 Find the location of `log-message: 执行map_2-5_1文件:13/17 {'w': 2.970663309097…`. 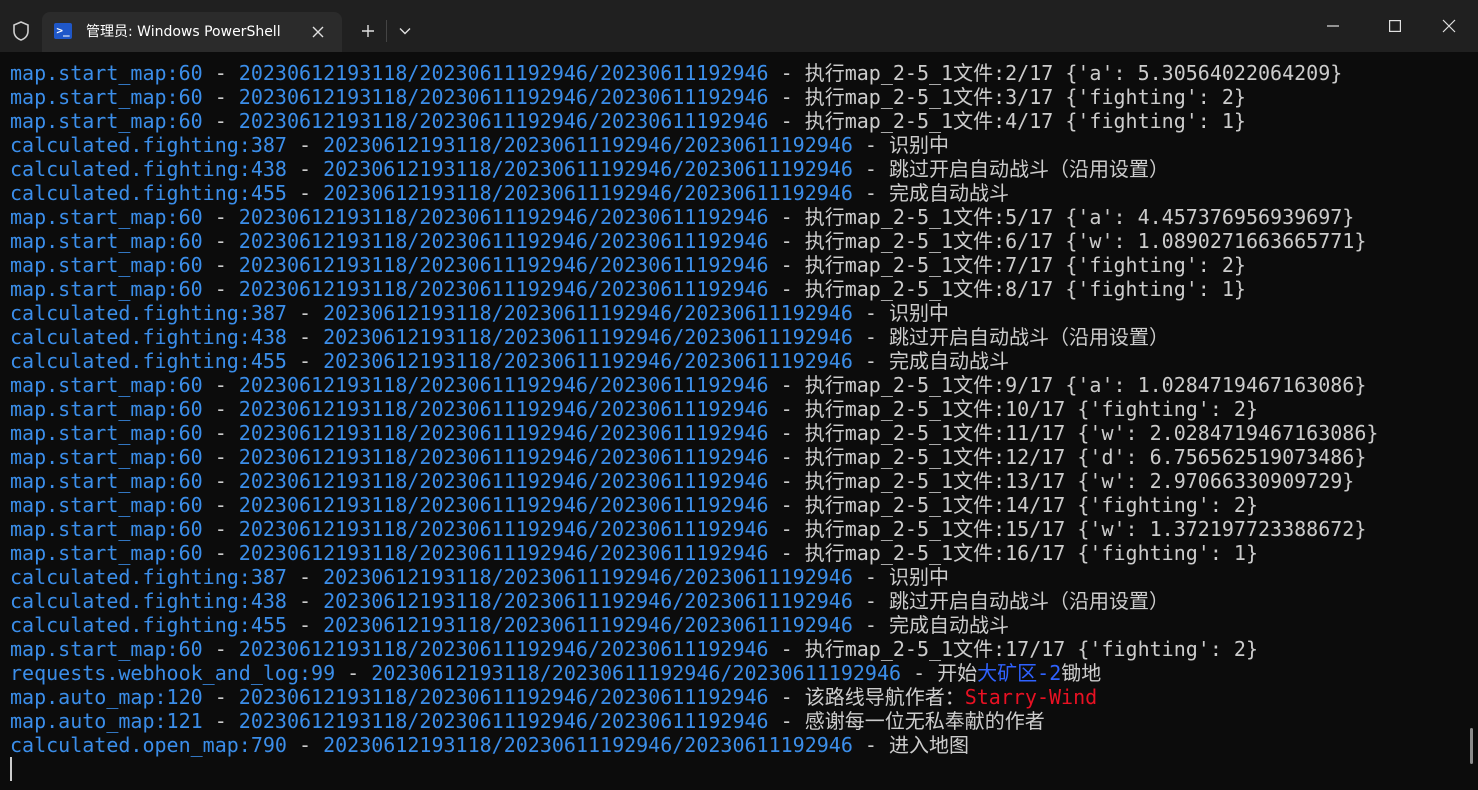

log-message: 执行map_2-5_1文件:13/17 {'w': 2.970663309097… is located at coordinates (1079, 481).